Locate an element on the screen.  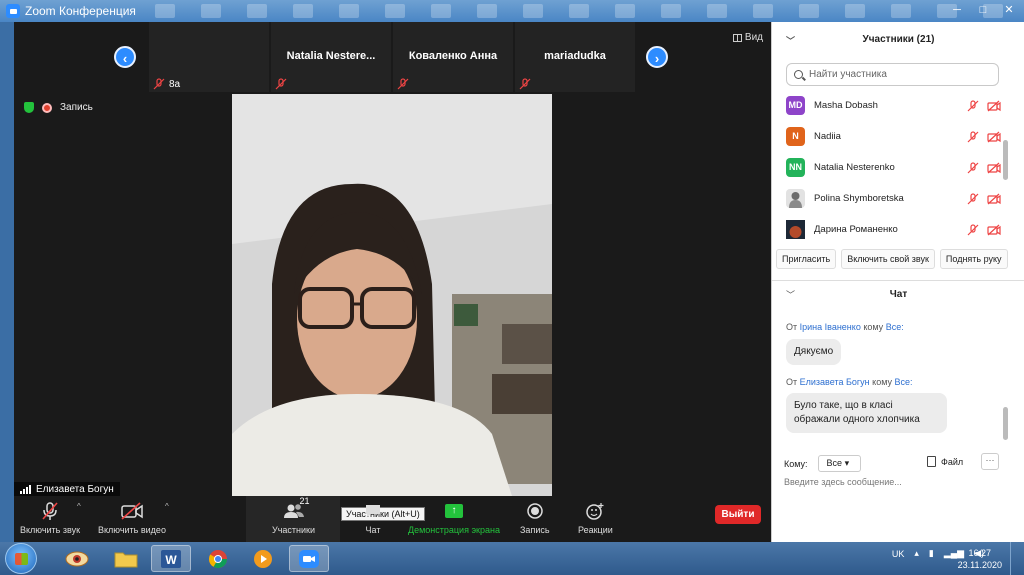
recording-icon is located at coordinates (47, 107).